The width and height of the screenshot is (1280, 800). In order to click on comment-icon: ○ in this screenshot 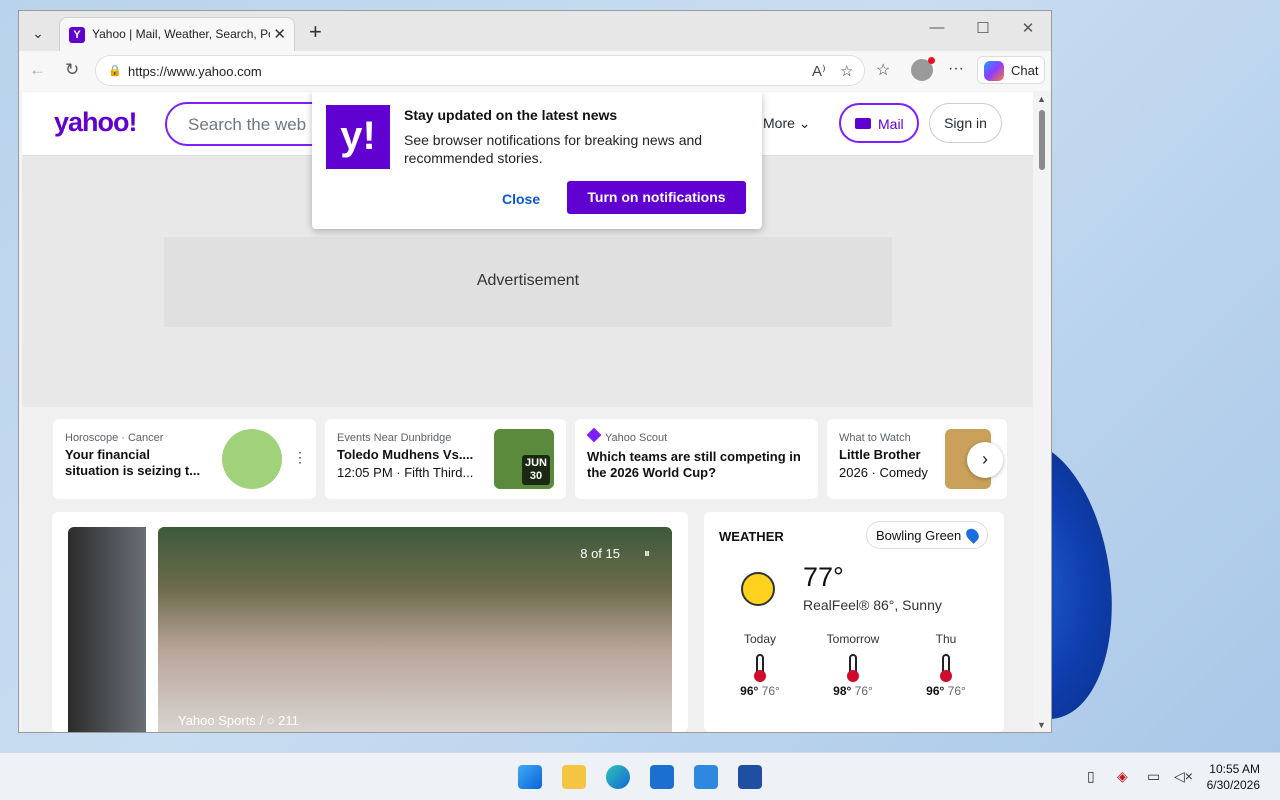, I will do `click(270, 720)`.